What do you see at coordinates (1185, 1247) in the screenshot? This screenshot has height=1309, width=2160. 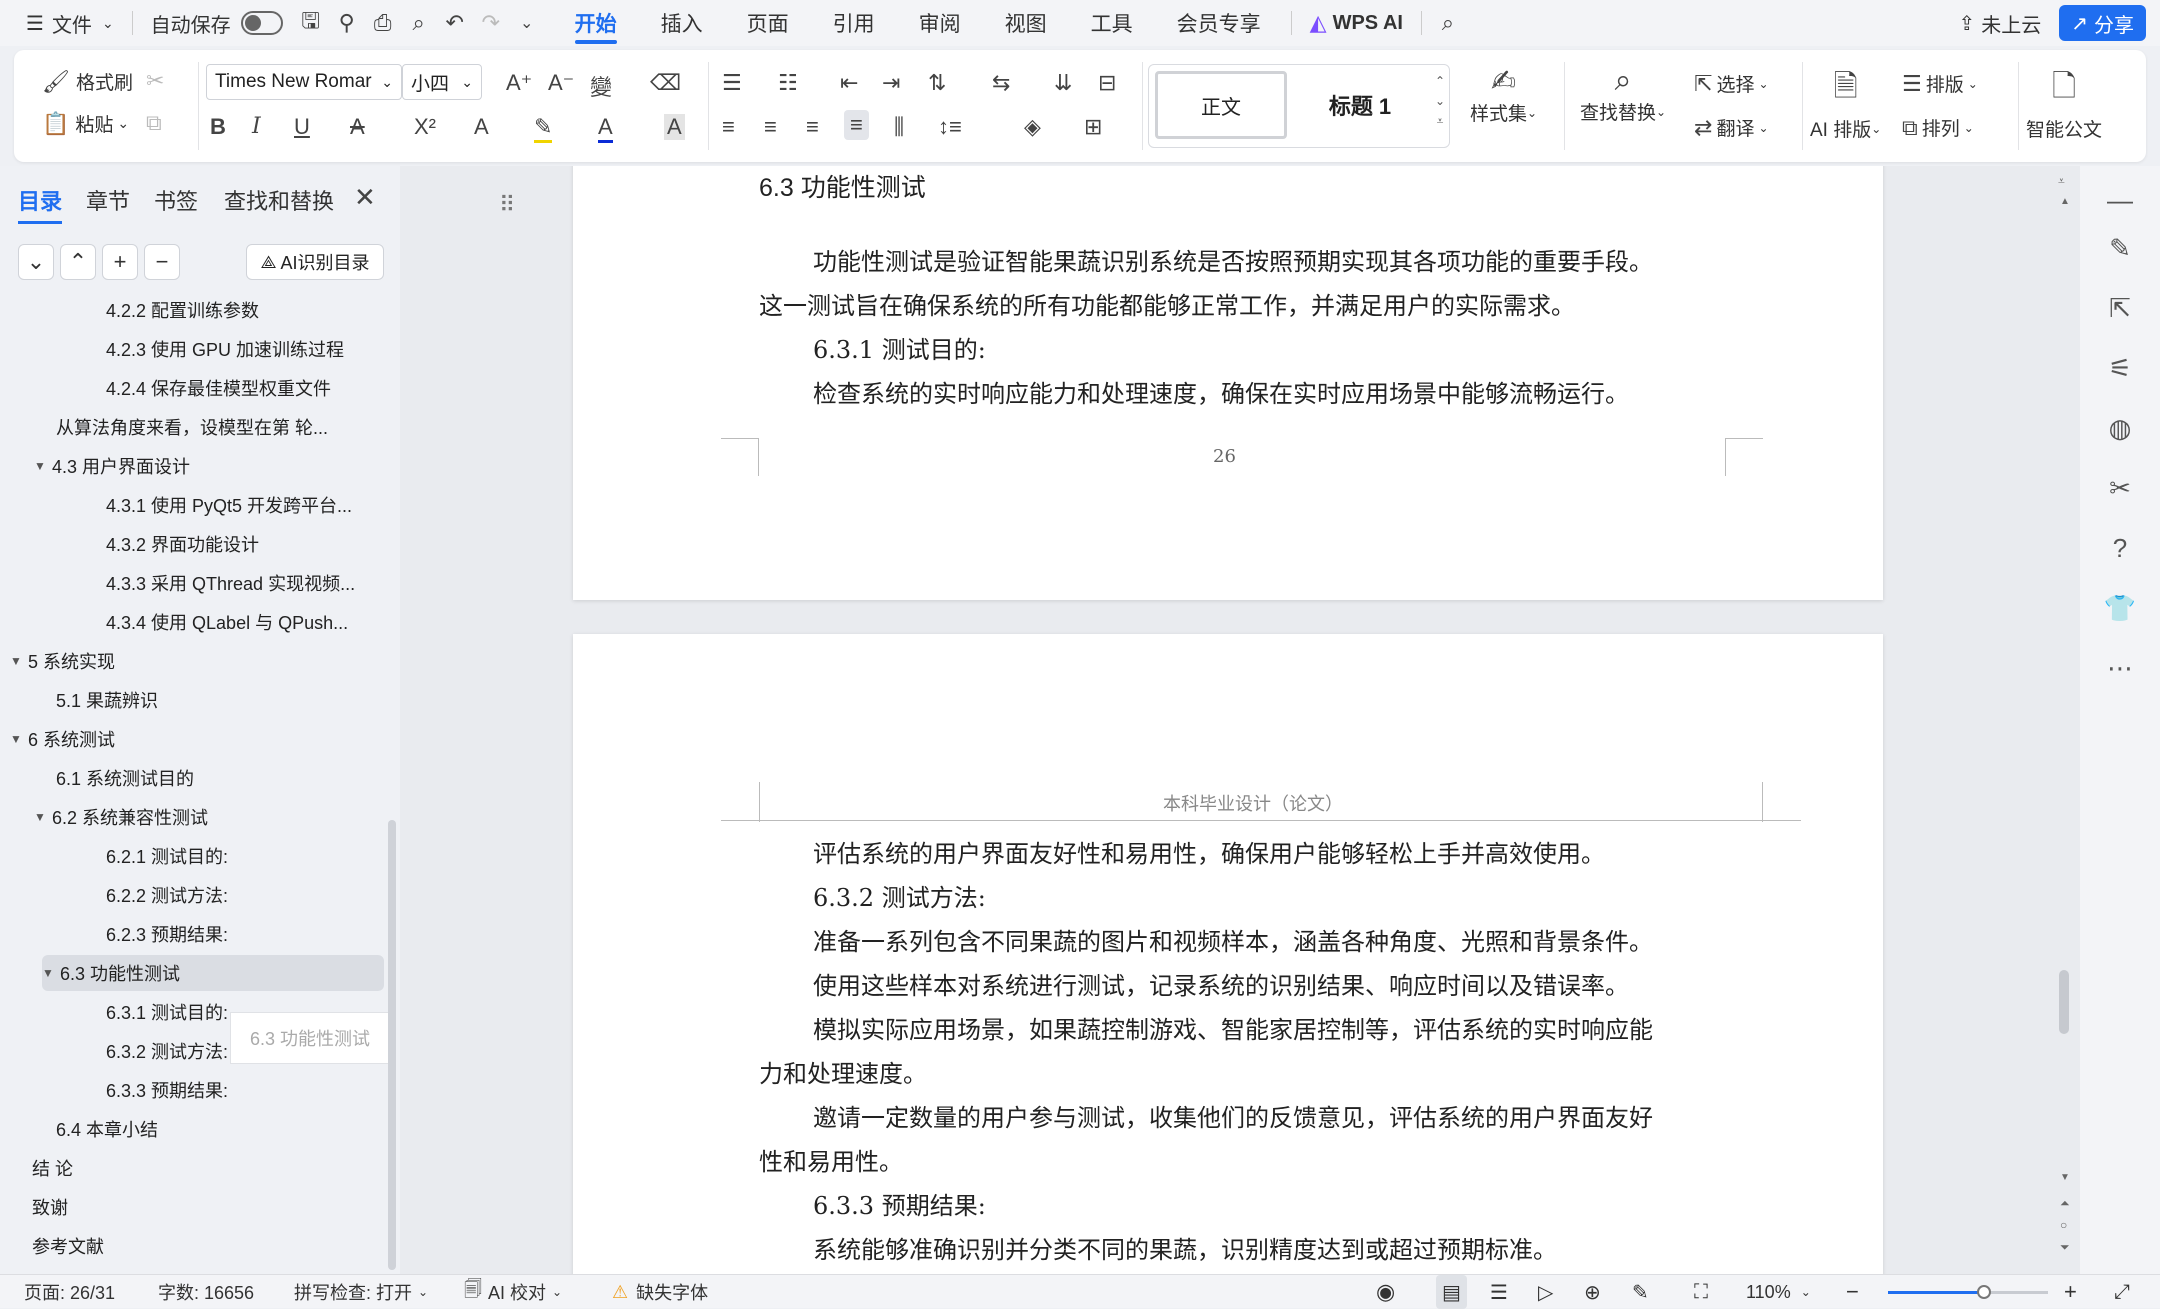 I see `body-paragraph: 系统能够准确识别并分类不同的果蔬，识别精度达到或超过预期标准。` at bounding box center [1185, 1247].